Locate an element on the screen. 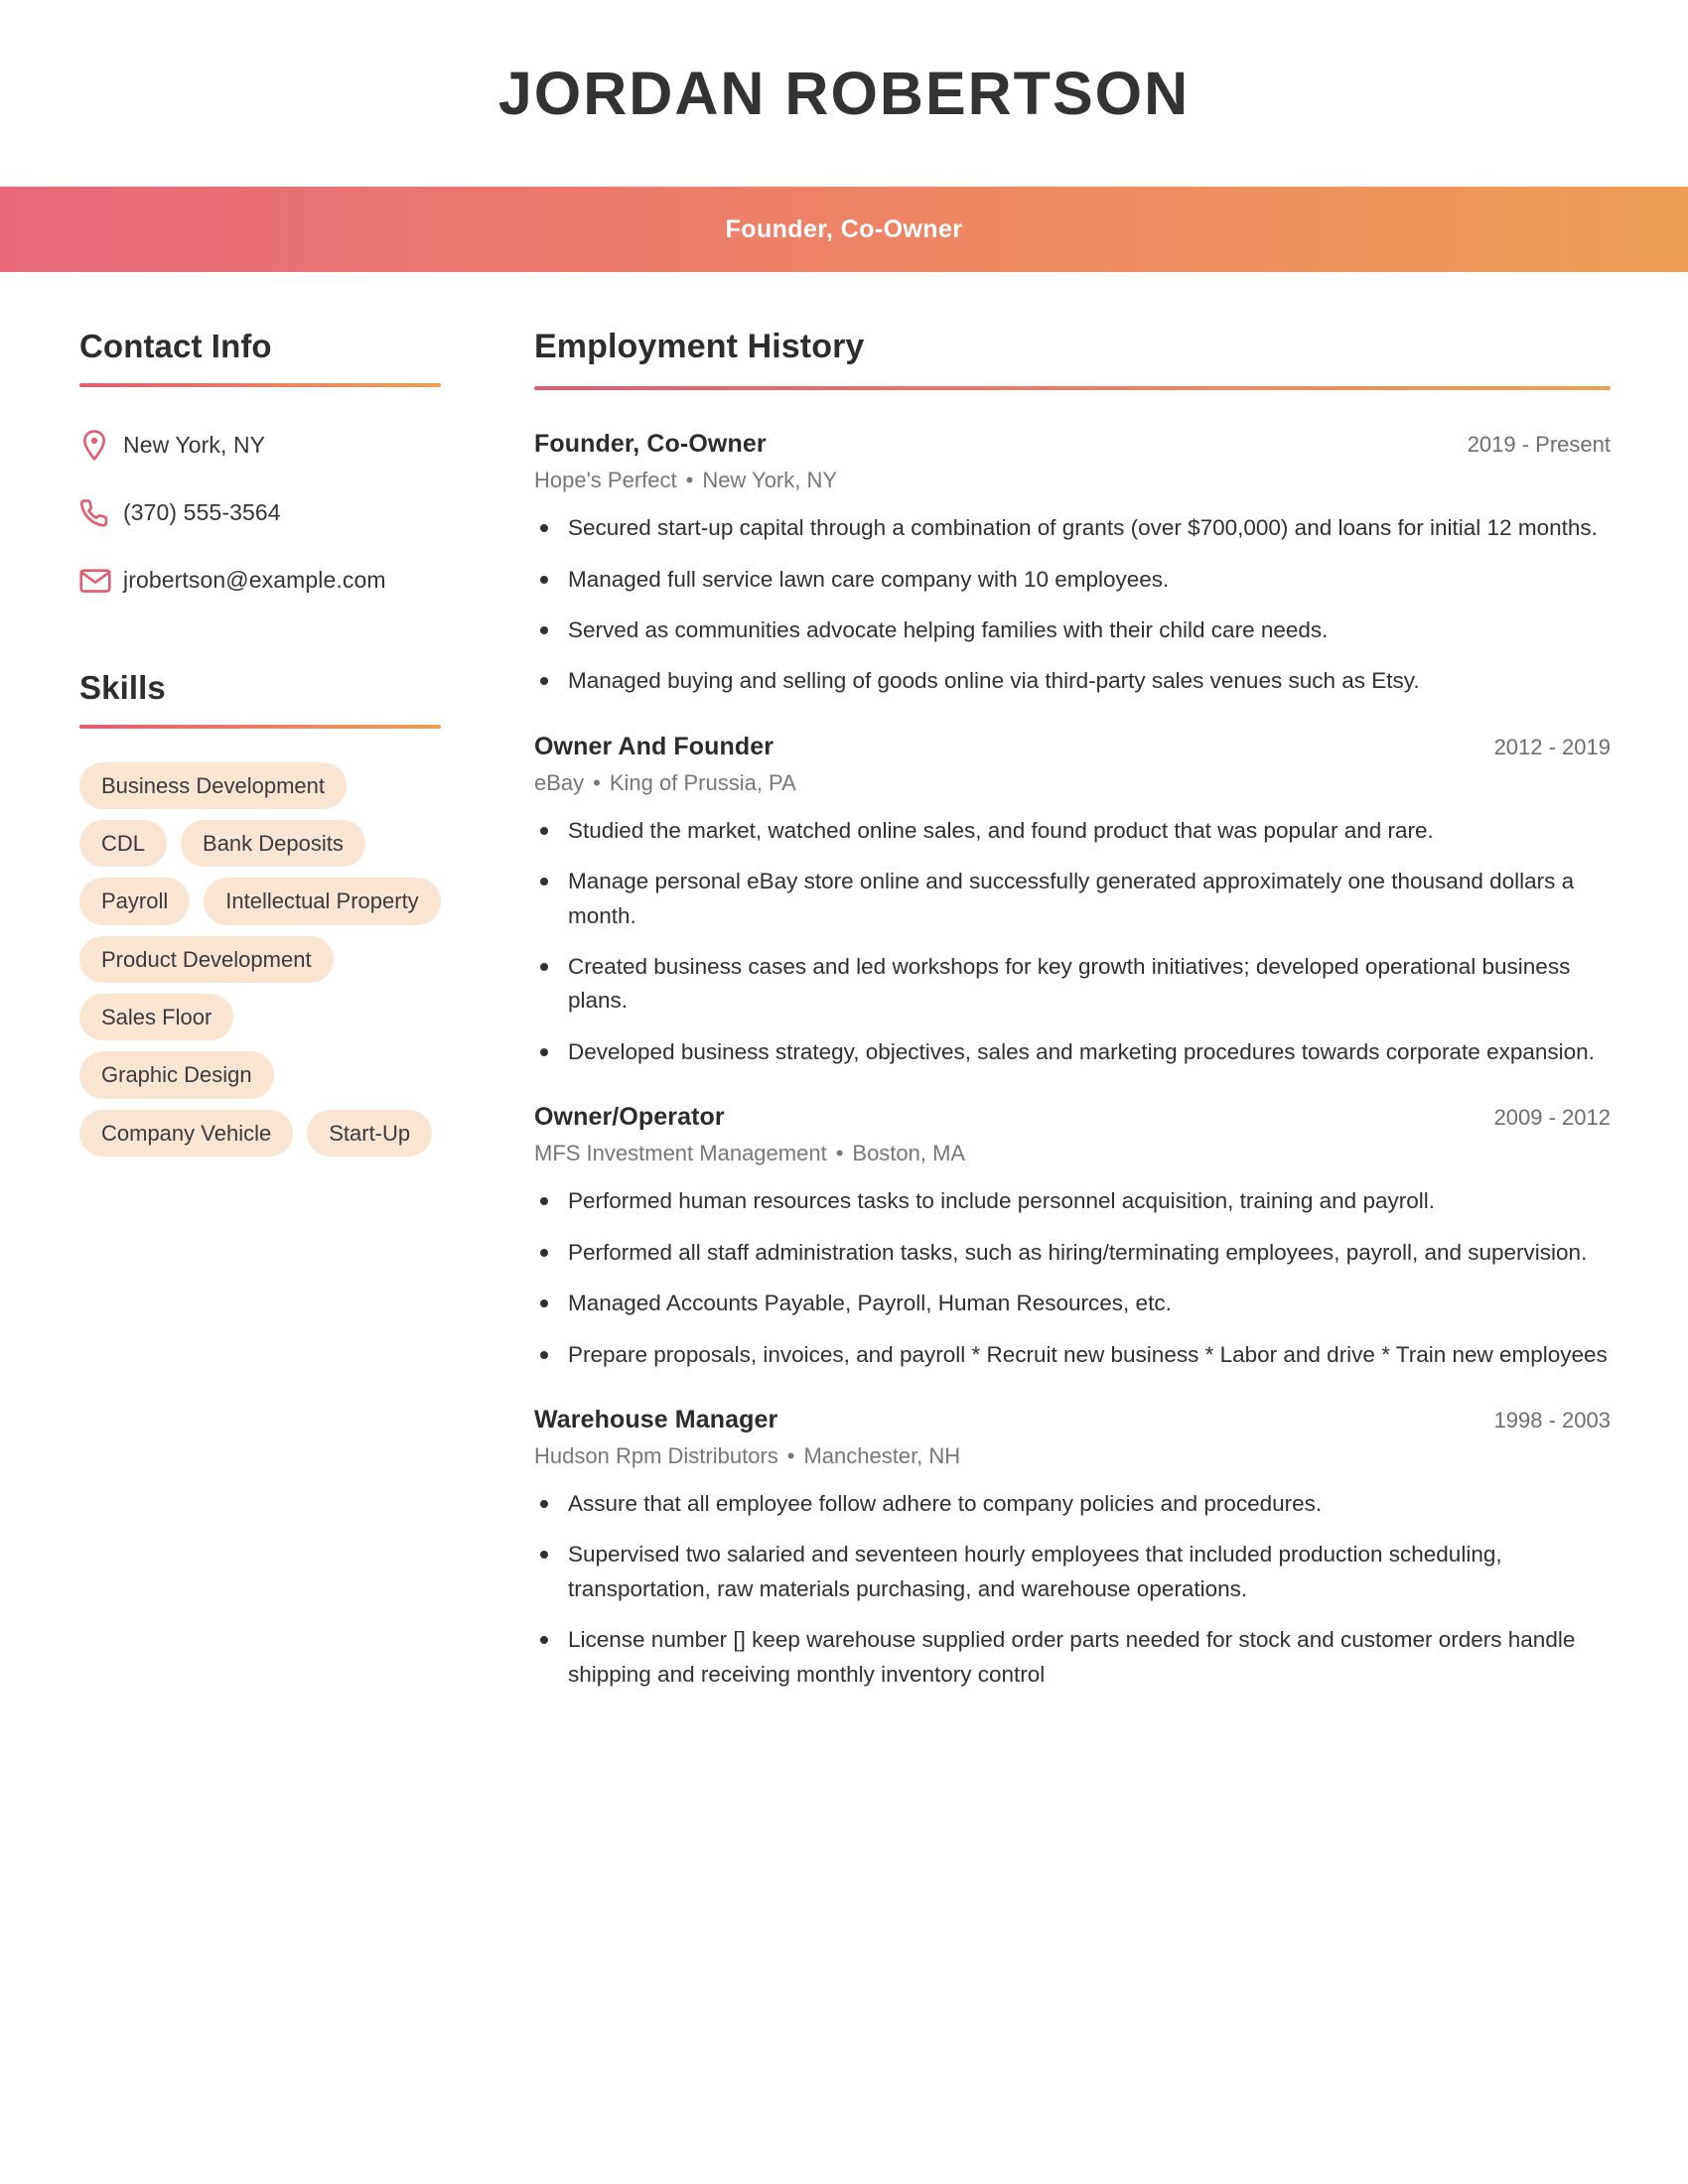  skill-tag: Bank Deposits is located at coordinates (273, 844).